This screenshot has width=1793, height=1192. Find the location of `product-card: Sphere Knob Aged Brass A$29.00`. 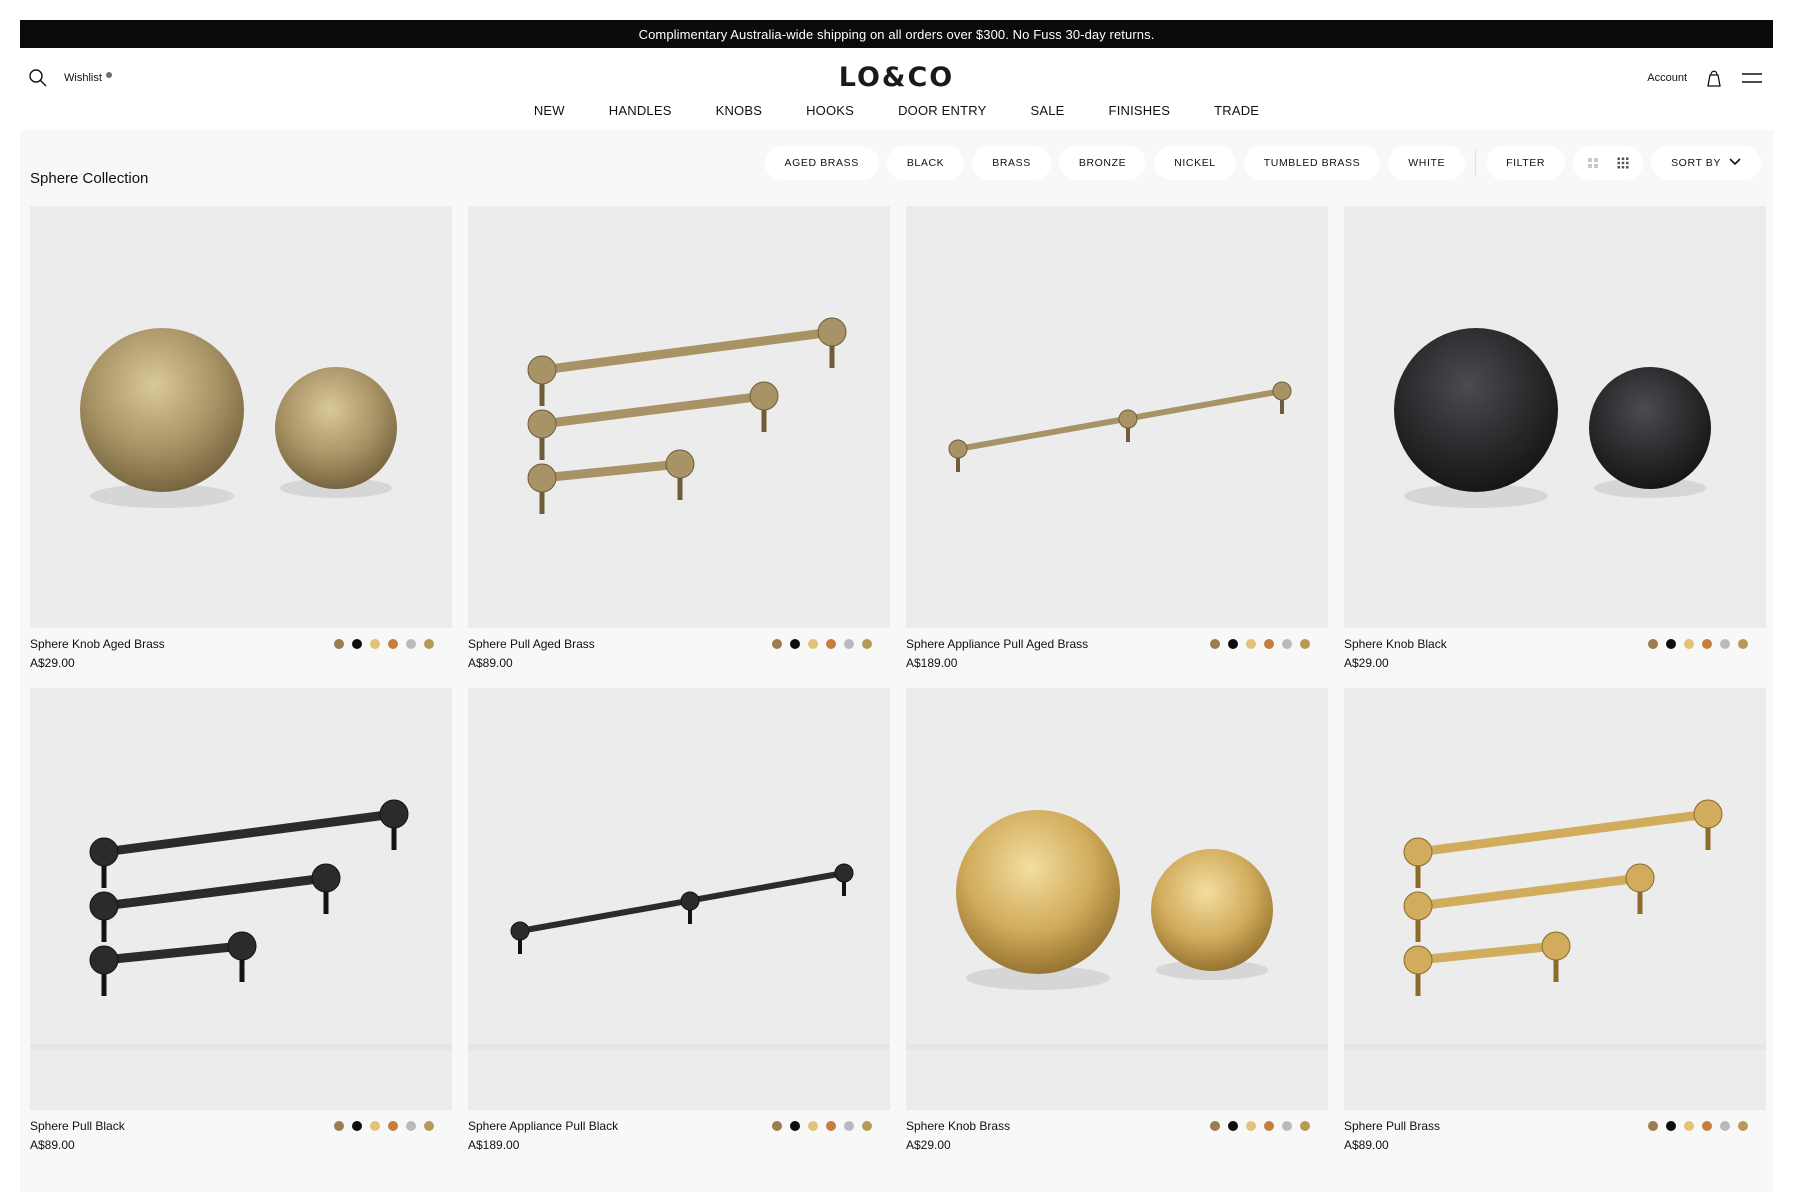

product-card: Sphere Knob Aged Brass A$29.00 is located at coordinates (241, 438).